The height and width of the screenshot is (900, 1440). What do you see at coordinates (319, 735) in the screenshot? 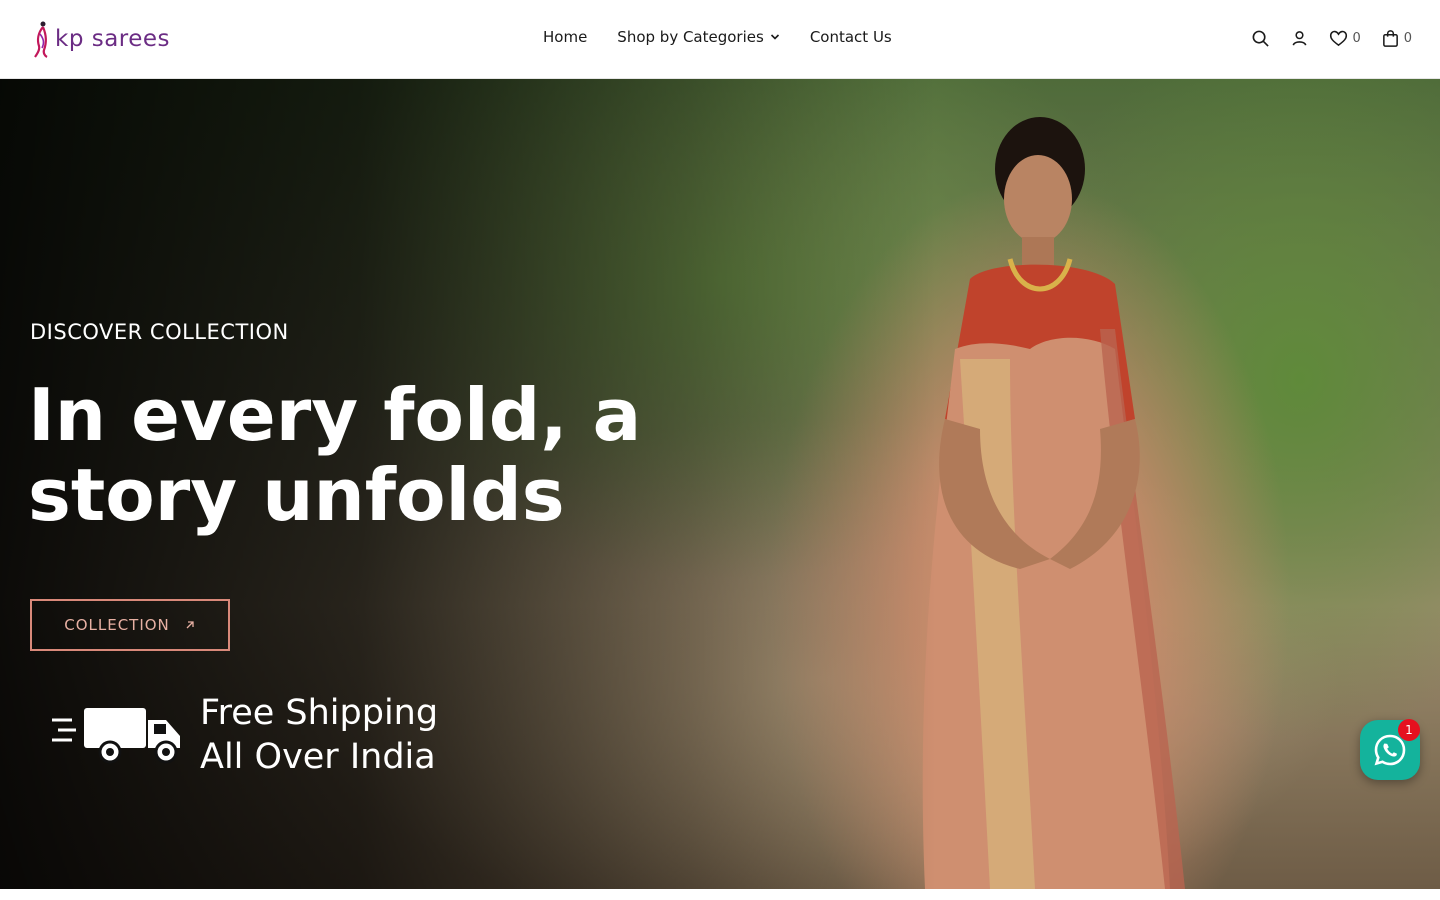
I see `free-shipping-text: Free Shipping All Over India` at bounding box center [319, 735].